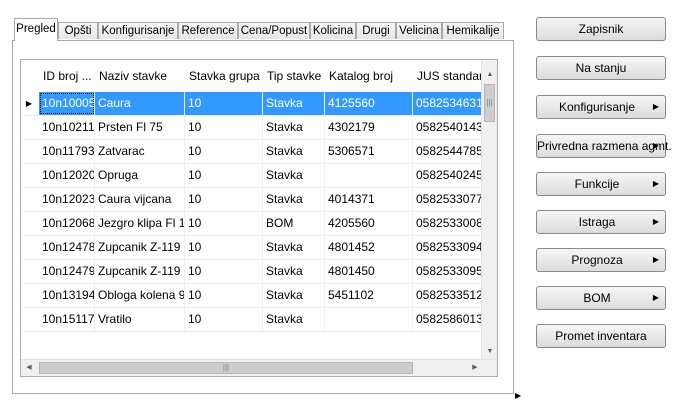 The width and height of the screenshot is (678, 412). I want to click on table-row: ▶ 10n10005 Caura 10 Stavka 4125560 0582534631, so click(252, 104).